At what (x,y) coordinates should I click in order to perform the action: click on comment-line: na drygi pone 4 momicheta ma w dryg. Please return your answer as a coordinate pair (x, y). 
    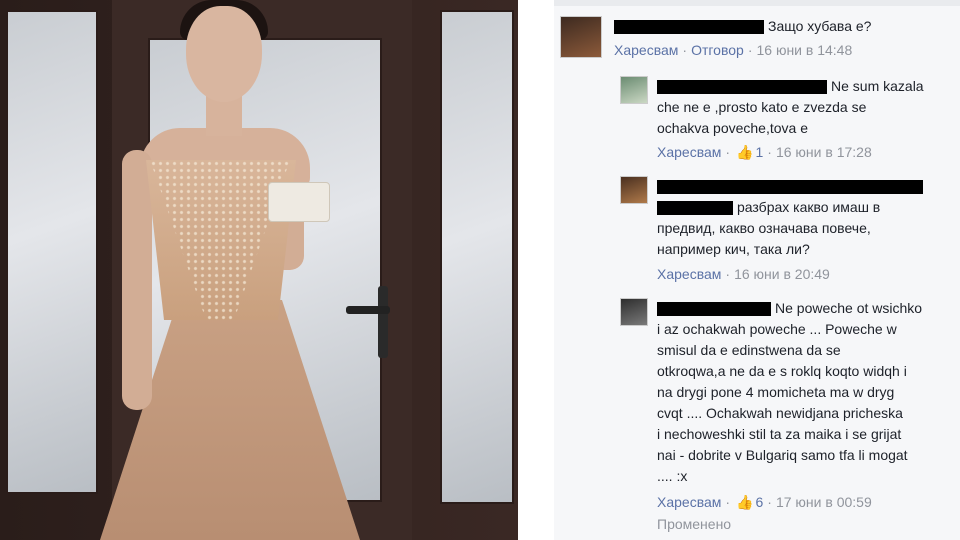
    Looking at the image, I should click on (776, 392).